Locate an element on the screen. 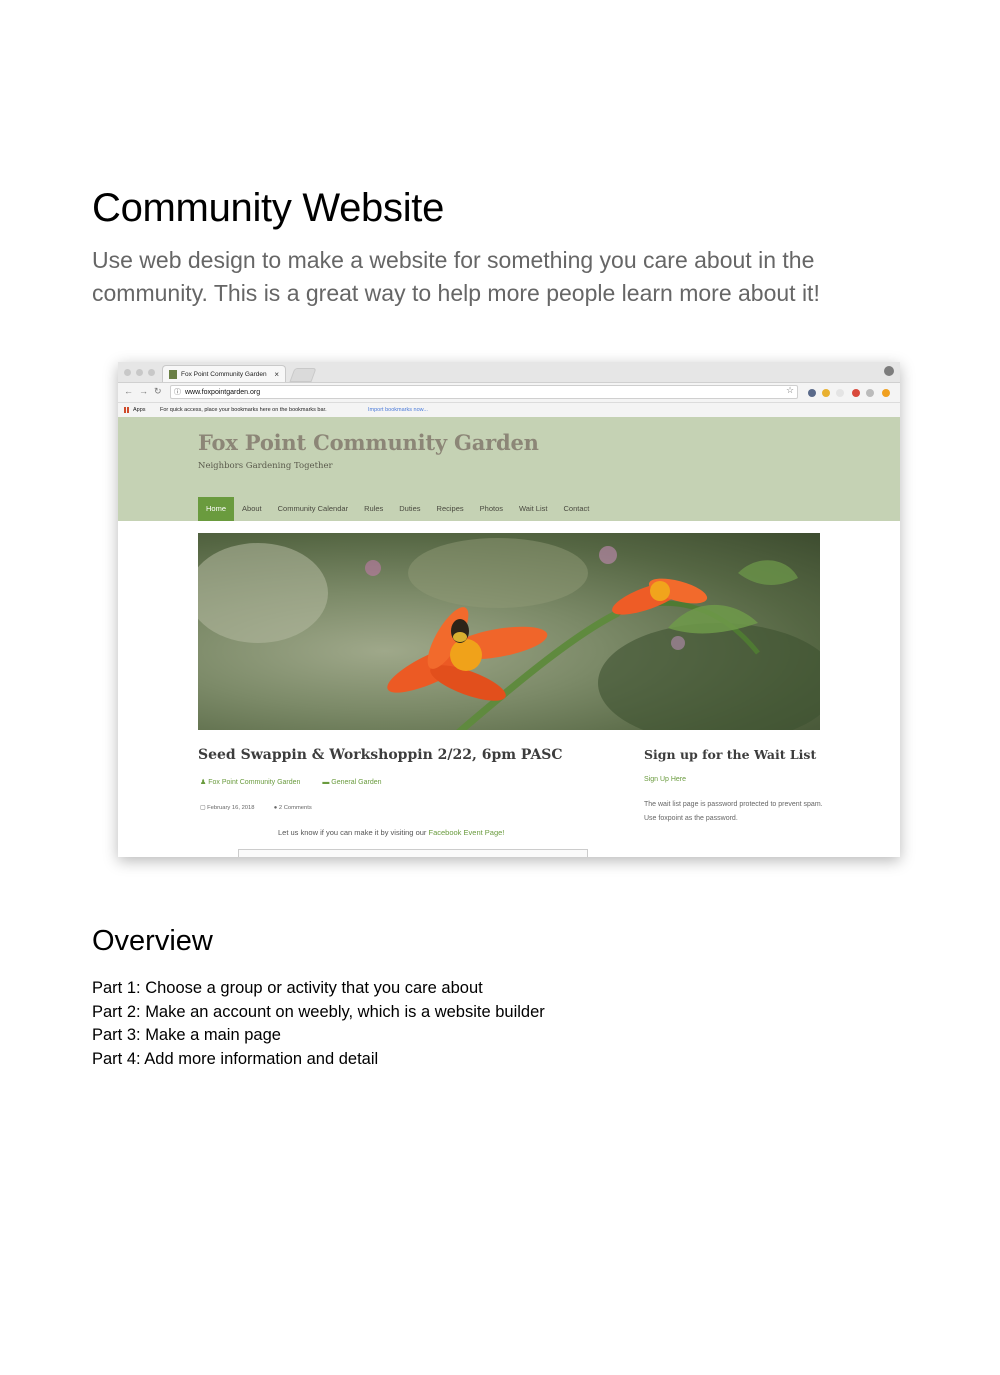  url-text: www.foxpointgarden.org is located at coordinates (223, 392).